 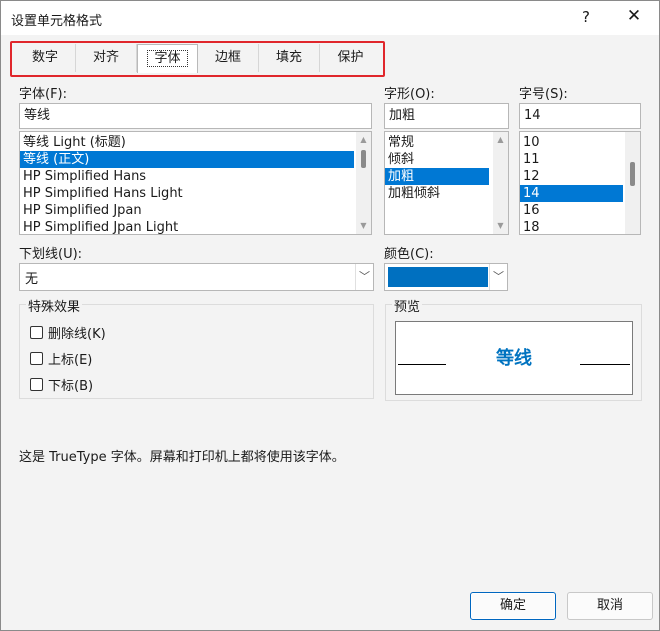 What do you see at coordinates (36, 358) in the screenshot?
I see `superscript-checkbox` at bounding box center [36, 358].